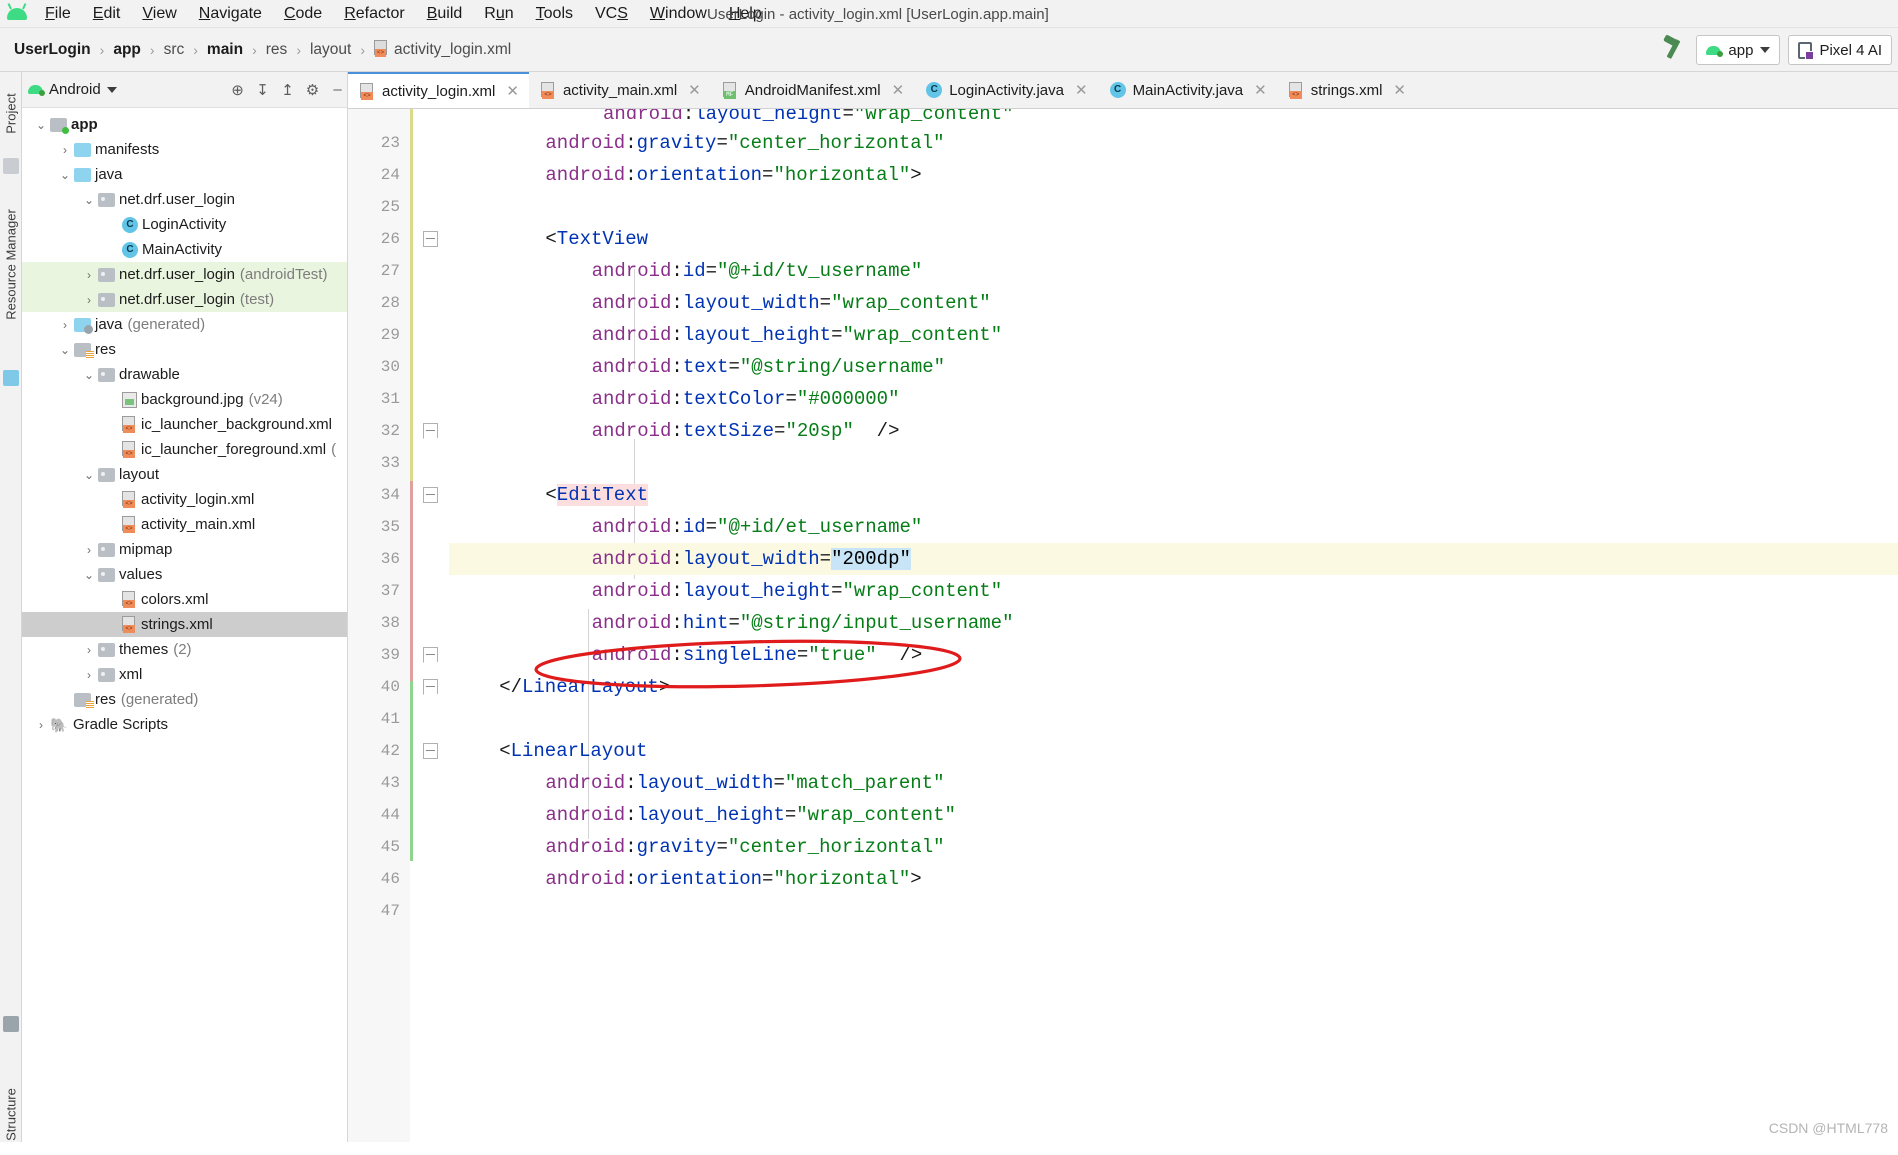 Image resolution: width=1898 pixels, height=1155 pixels. I want to click on editor-tab-loginactivity-java: C LoginActivity.java ✕, so click(1005, 90).